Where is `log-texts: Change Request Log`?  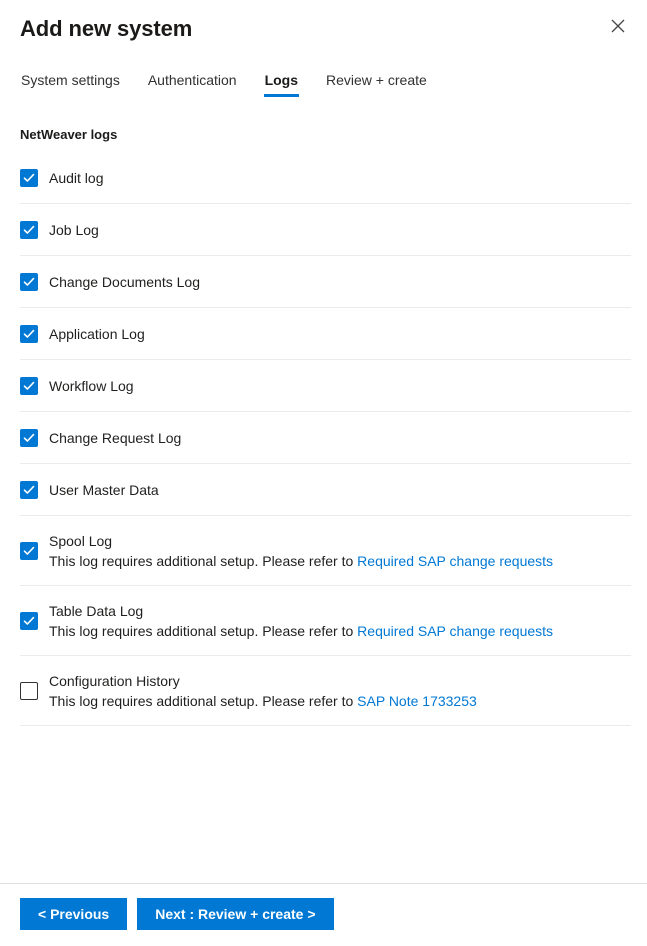
log-texts: Change Request Log is located at coordinates (115, 438).